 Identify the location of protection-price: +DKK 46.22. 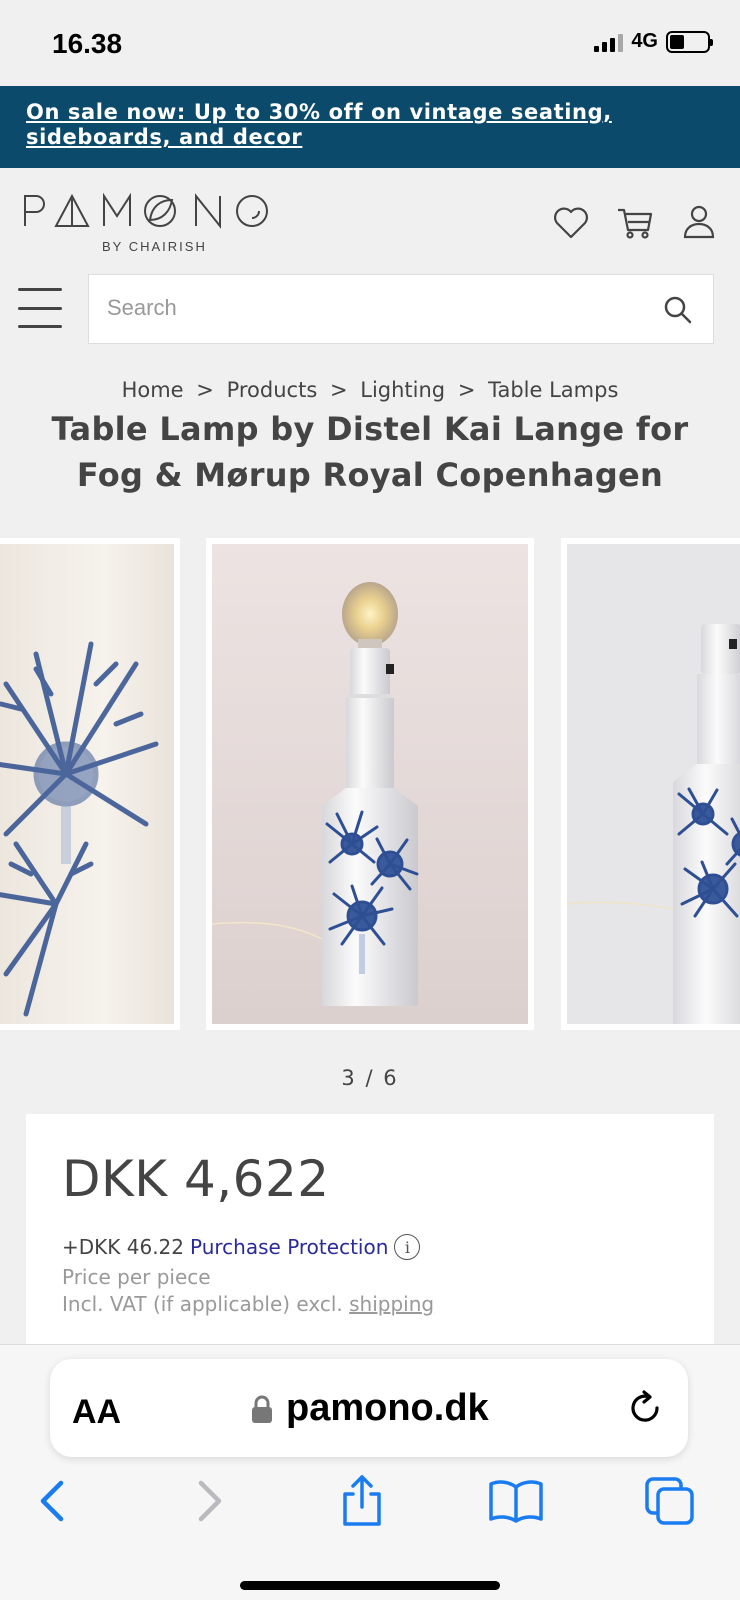
(123, 1247).